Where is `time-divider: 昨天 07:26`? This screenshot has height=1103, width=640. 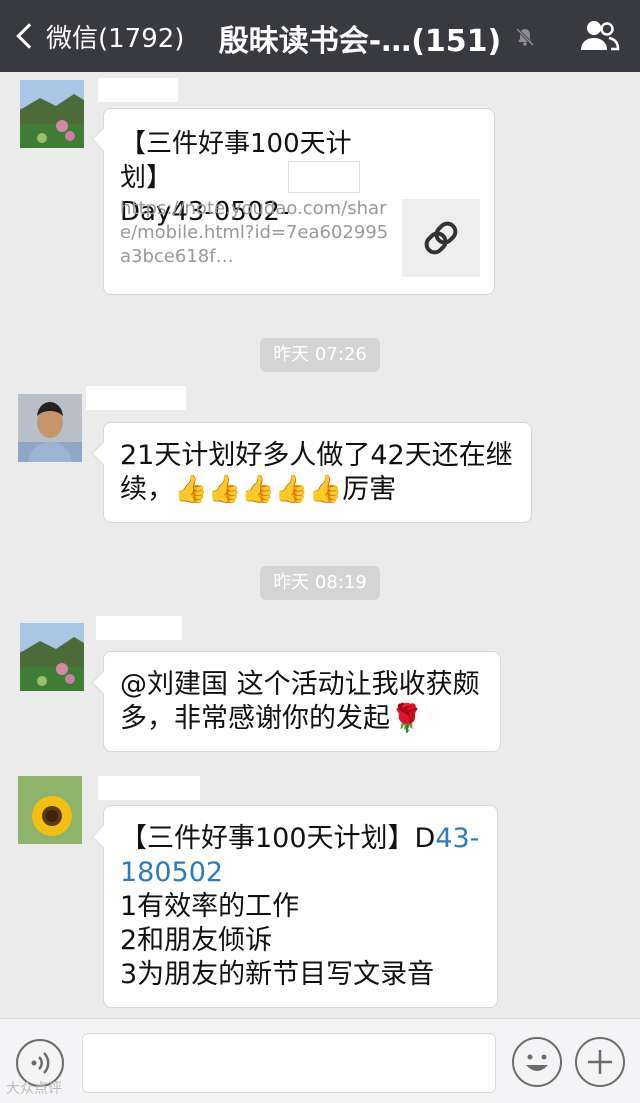
time-divider: 昨天 07:26 is located at coordinates (320, 355).